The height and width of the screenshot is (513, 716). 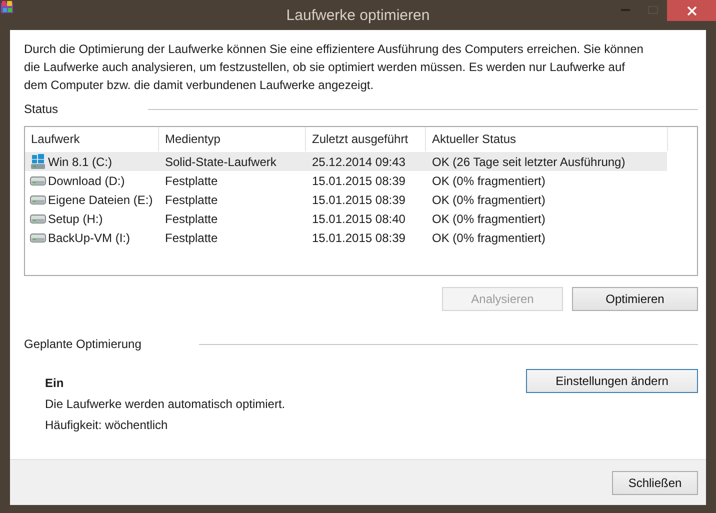 What do you see at coordinates (7, 7) in the screenshot?
I see `app-icon` at bounding box center [7, 7].